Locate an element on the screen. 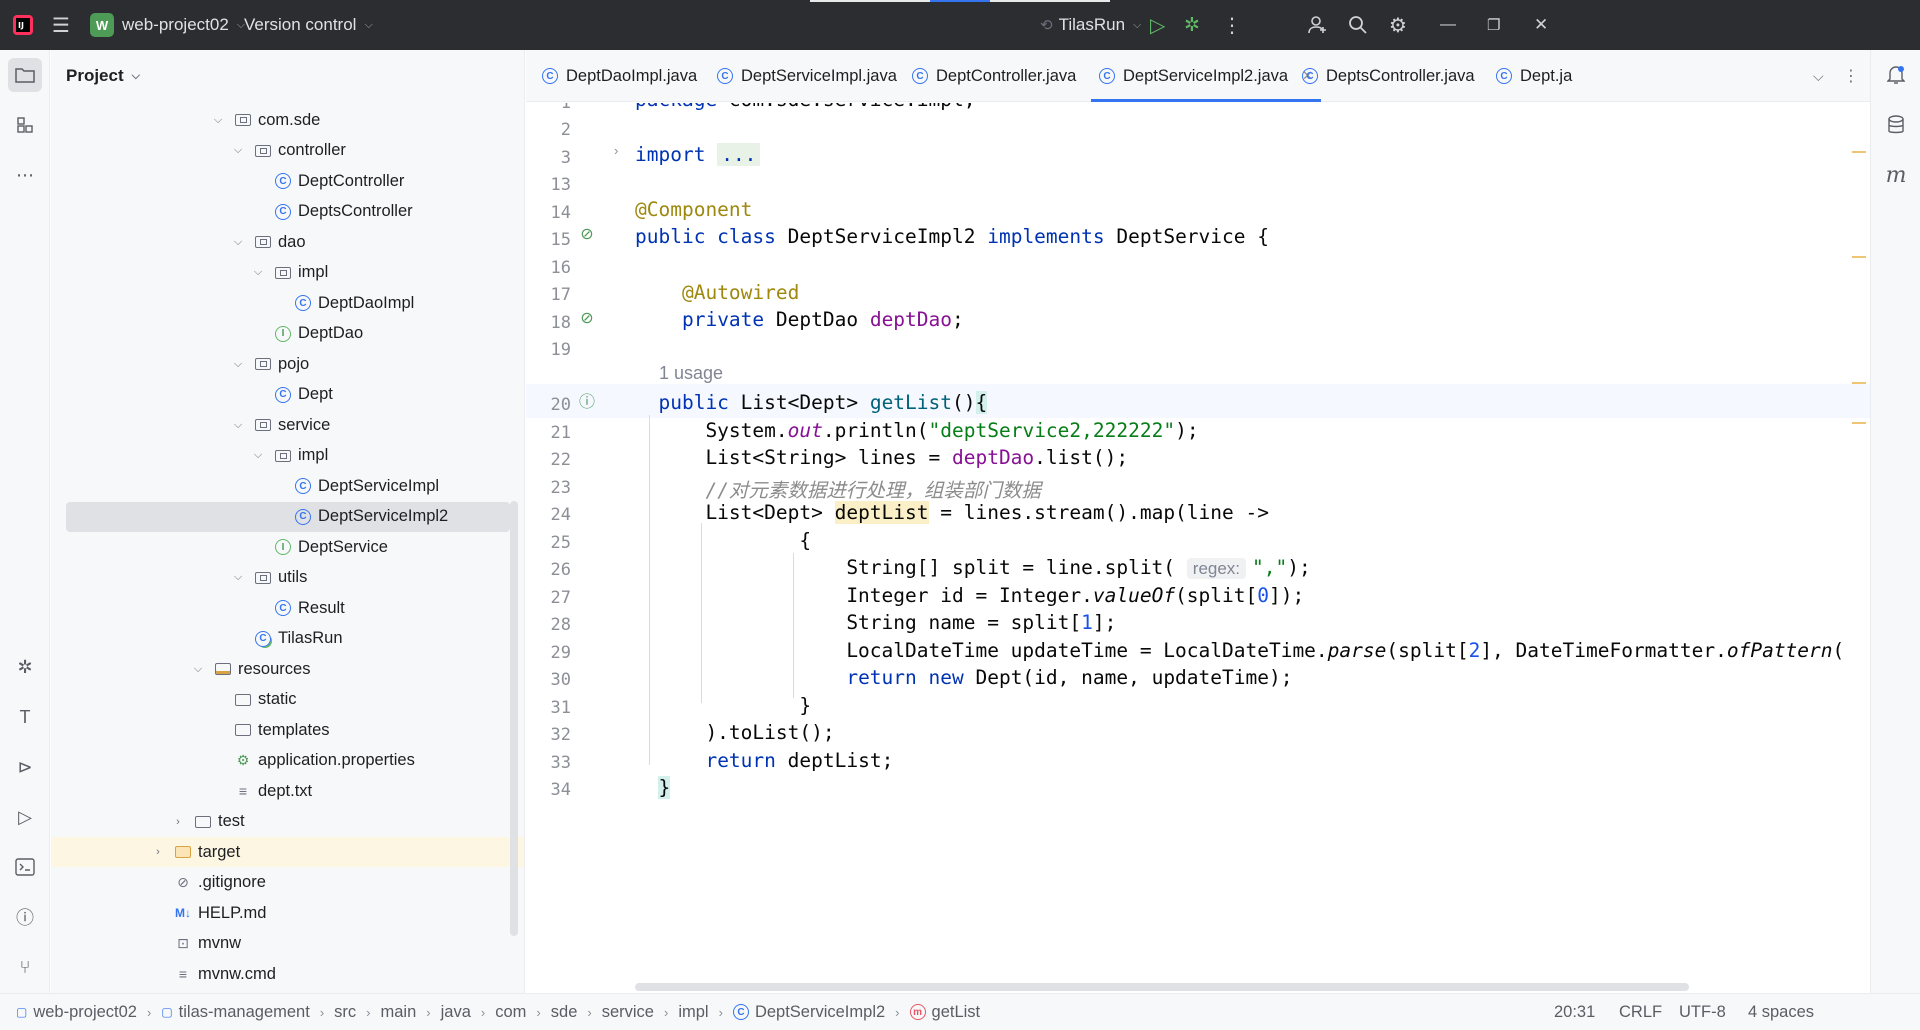 This screenshot has width=1920, height=1030. tree-item: › target is located at coordinates (287, 852).